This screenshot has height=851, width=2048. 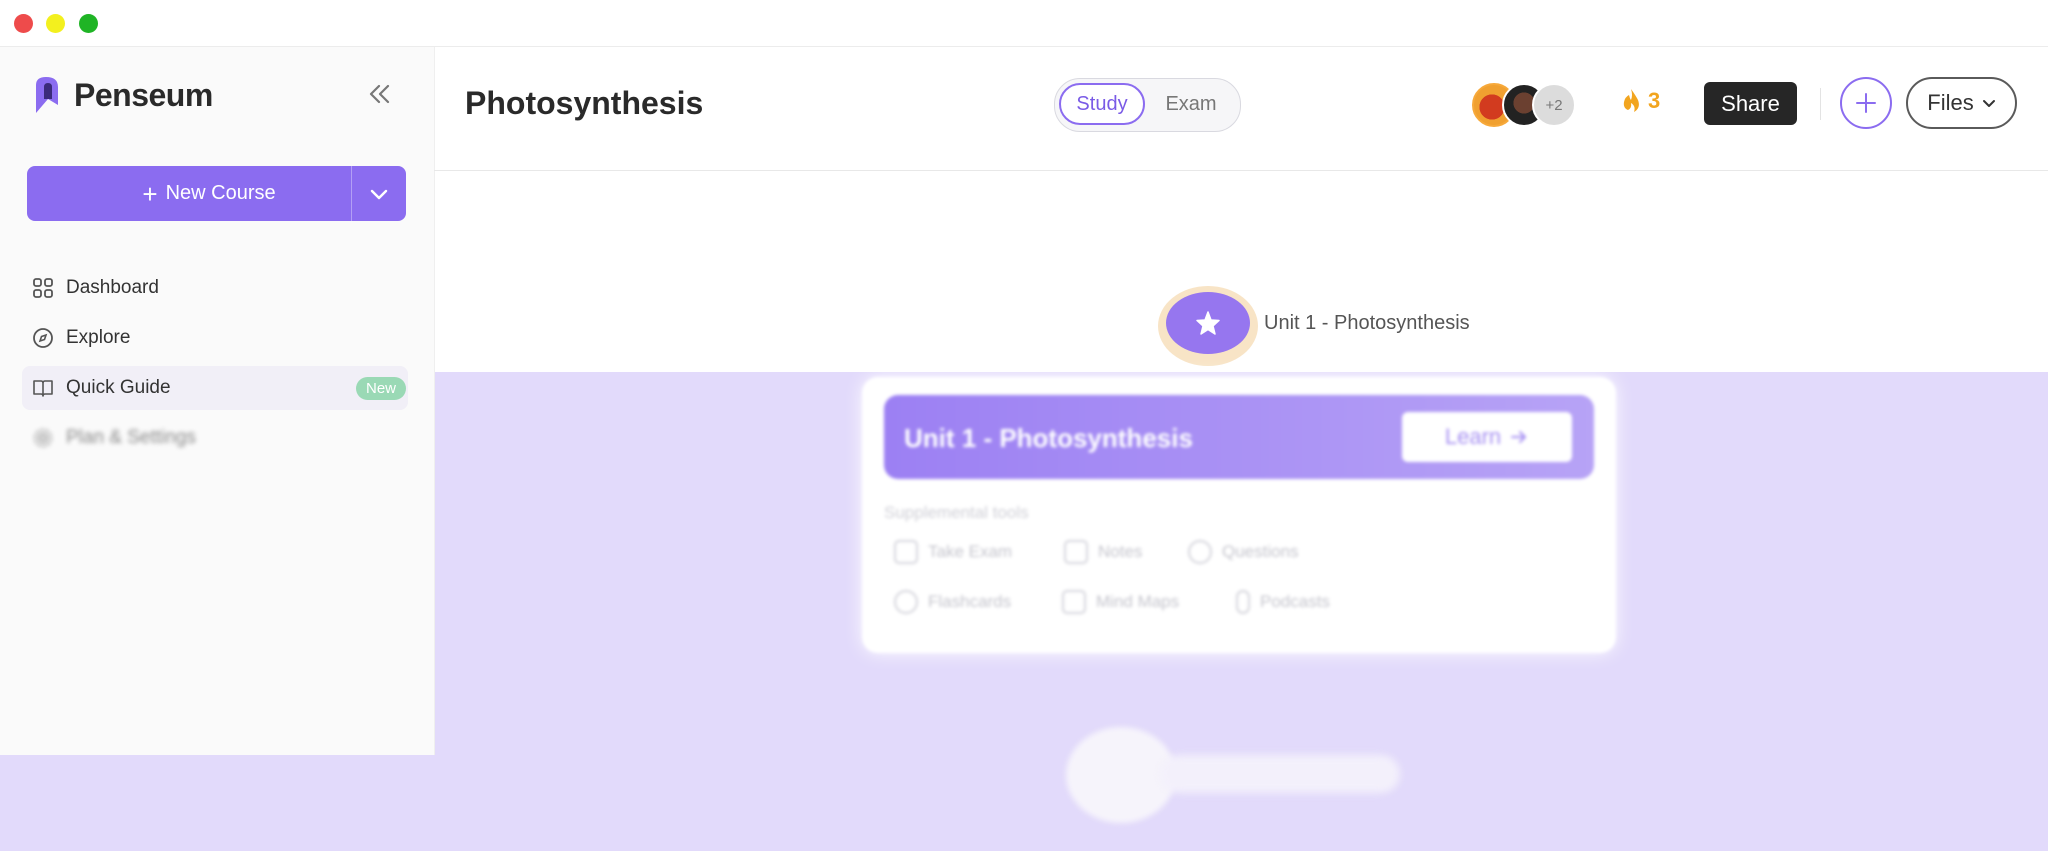 I want to click on star-icon, so click(x=1208, y=323).